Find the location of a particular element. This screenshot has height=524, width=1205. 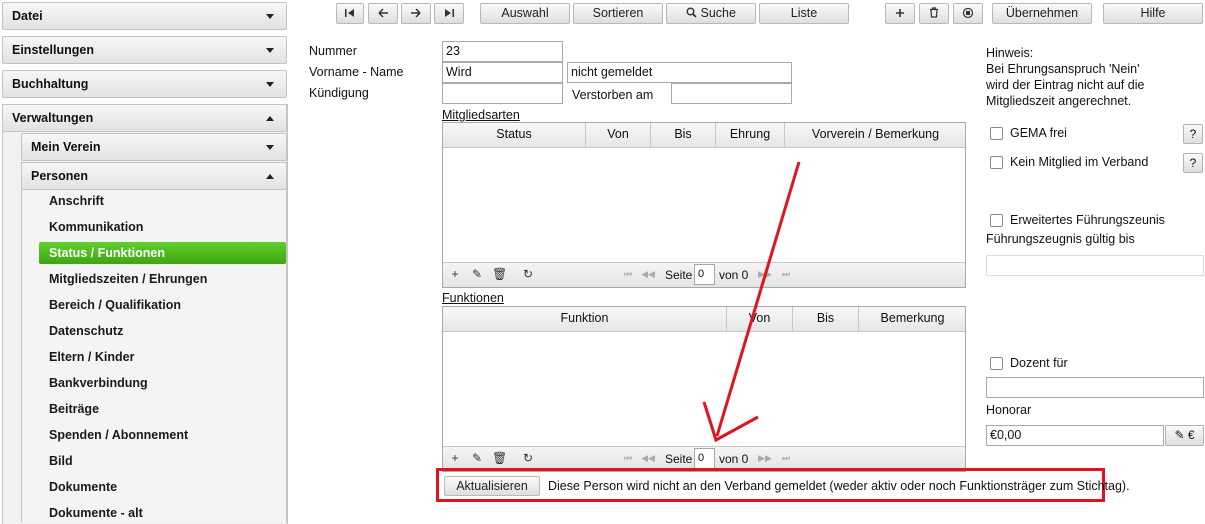

kein-mitglied-label: Kein Mitglied im Verband is located at coordinates (1079, 162).